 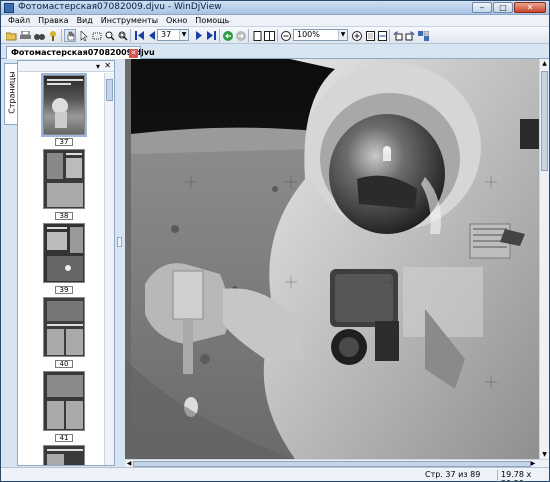 What do you see at coordinates (228, 35) in the screenshot?
I see `back-icon` at bounding box center [228, 35].